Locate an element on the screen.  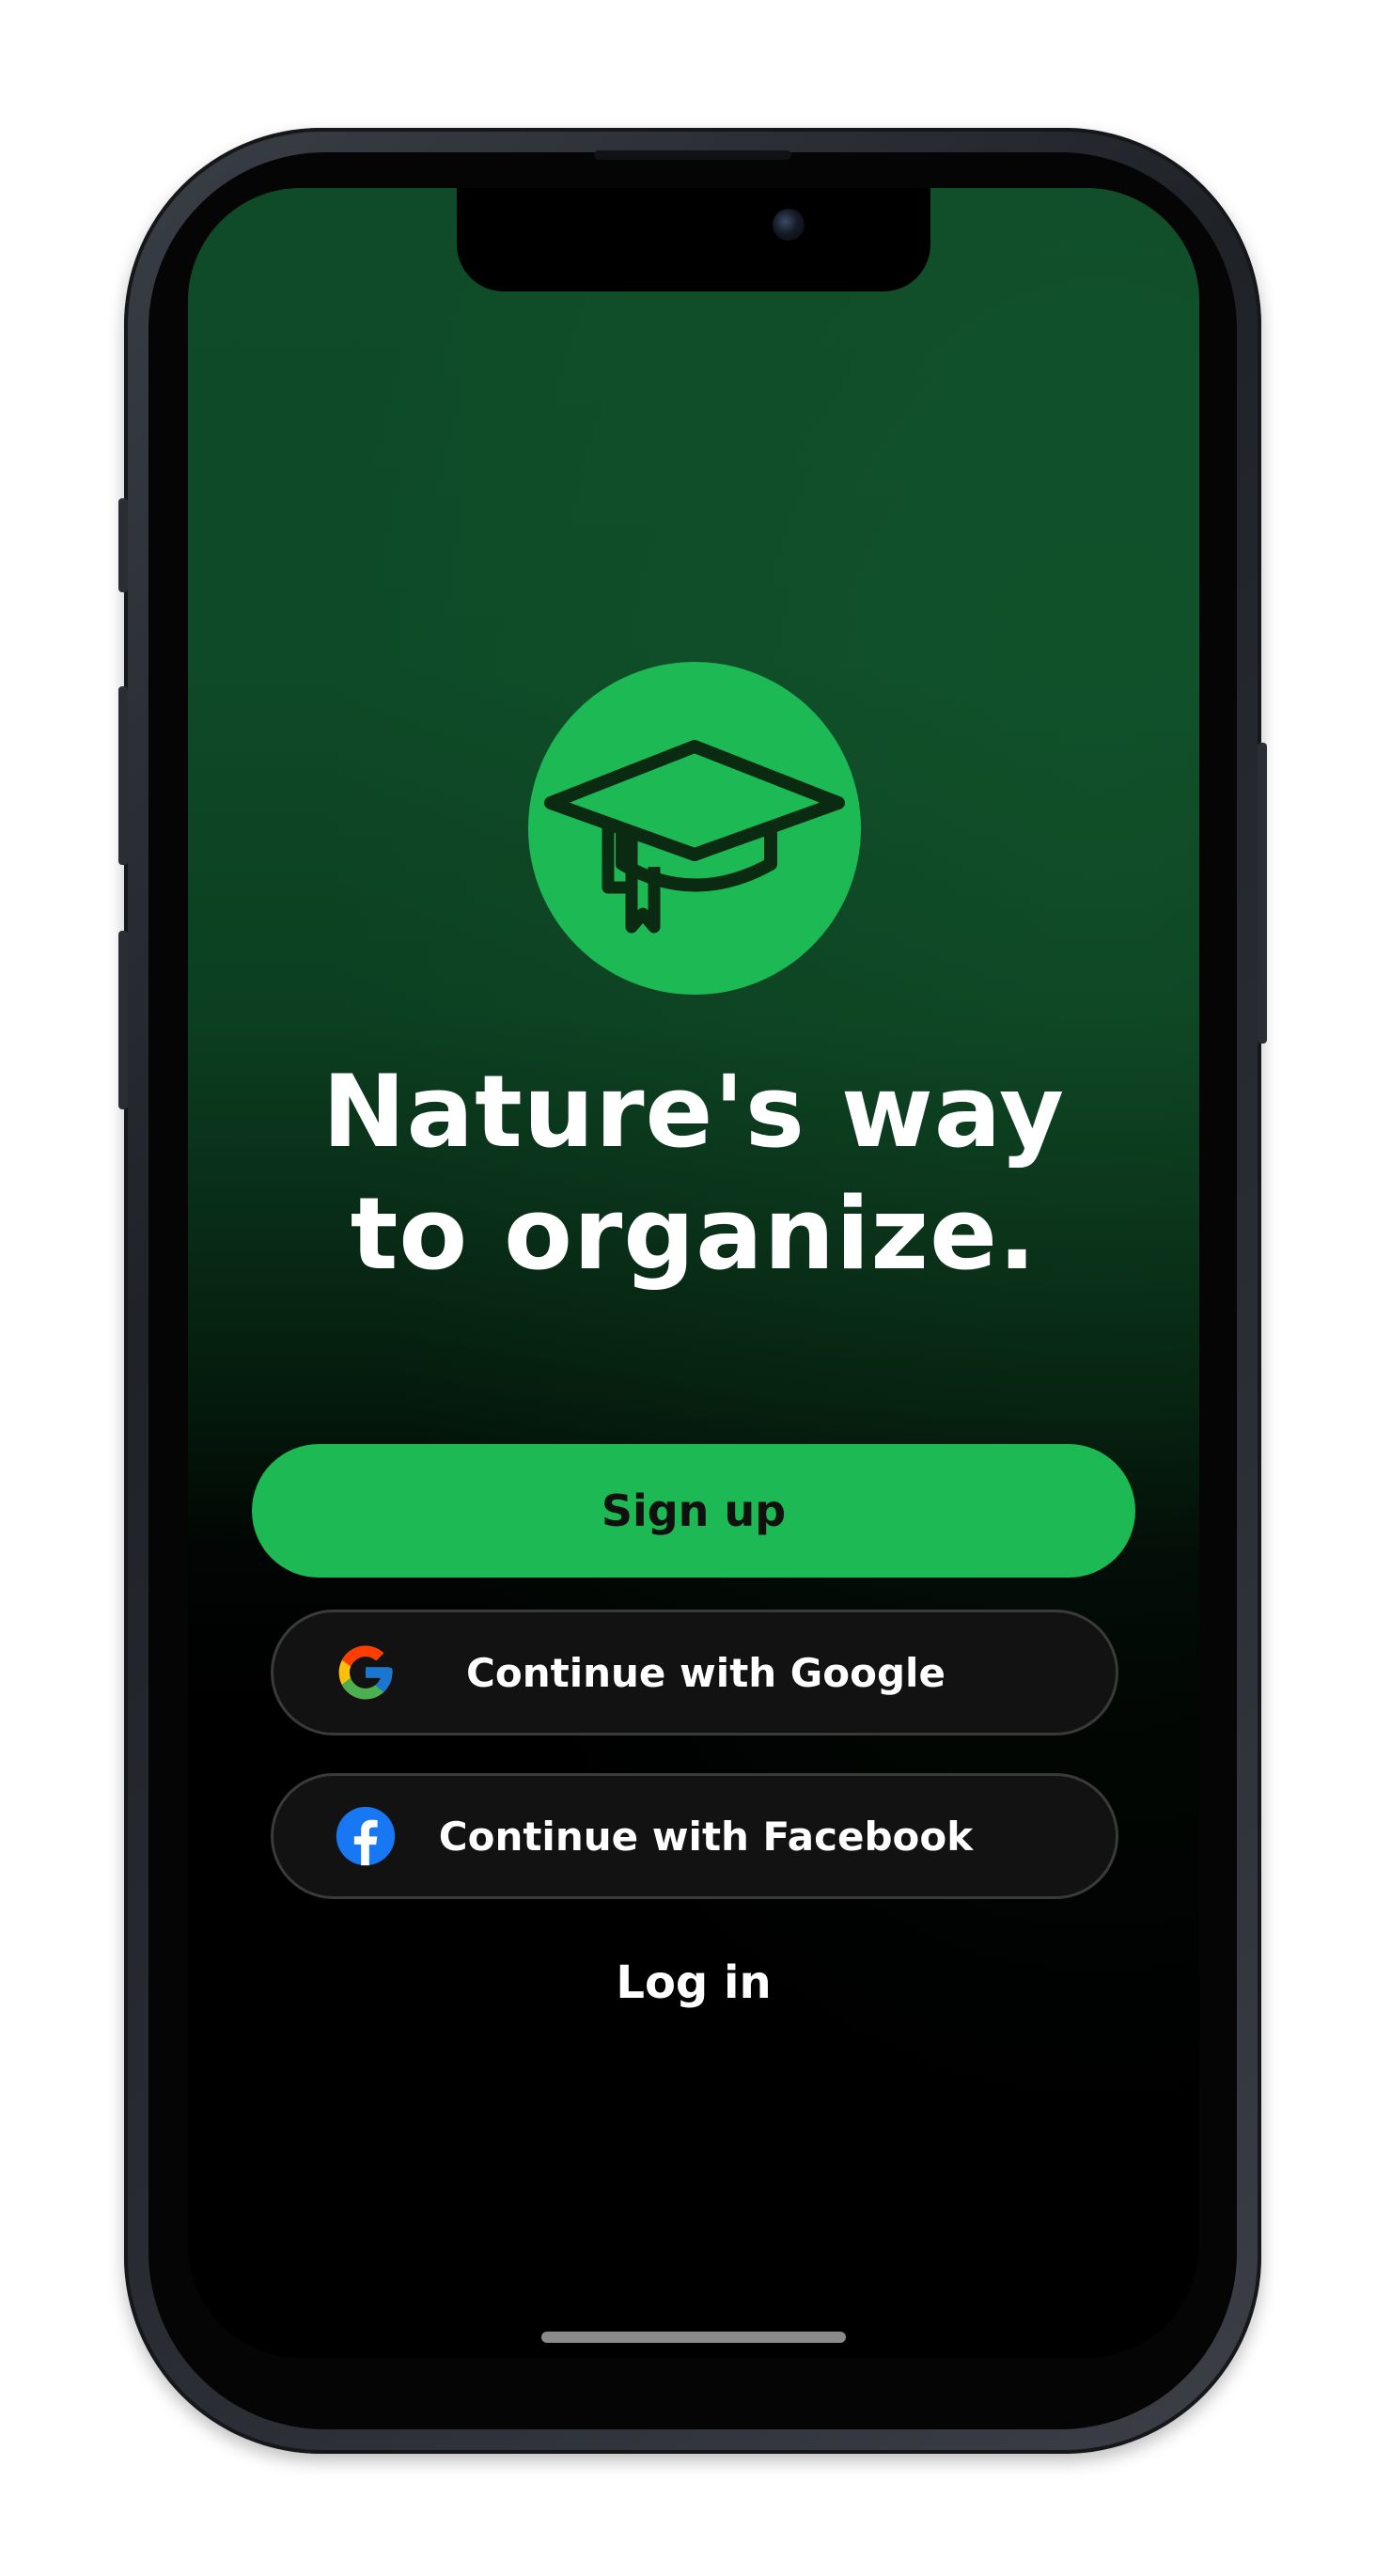
home-indicator is located at coordinates (694, 2337).